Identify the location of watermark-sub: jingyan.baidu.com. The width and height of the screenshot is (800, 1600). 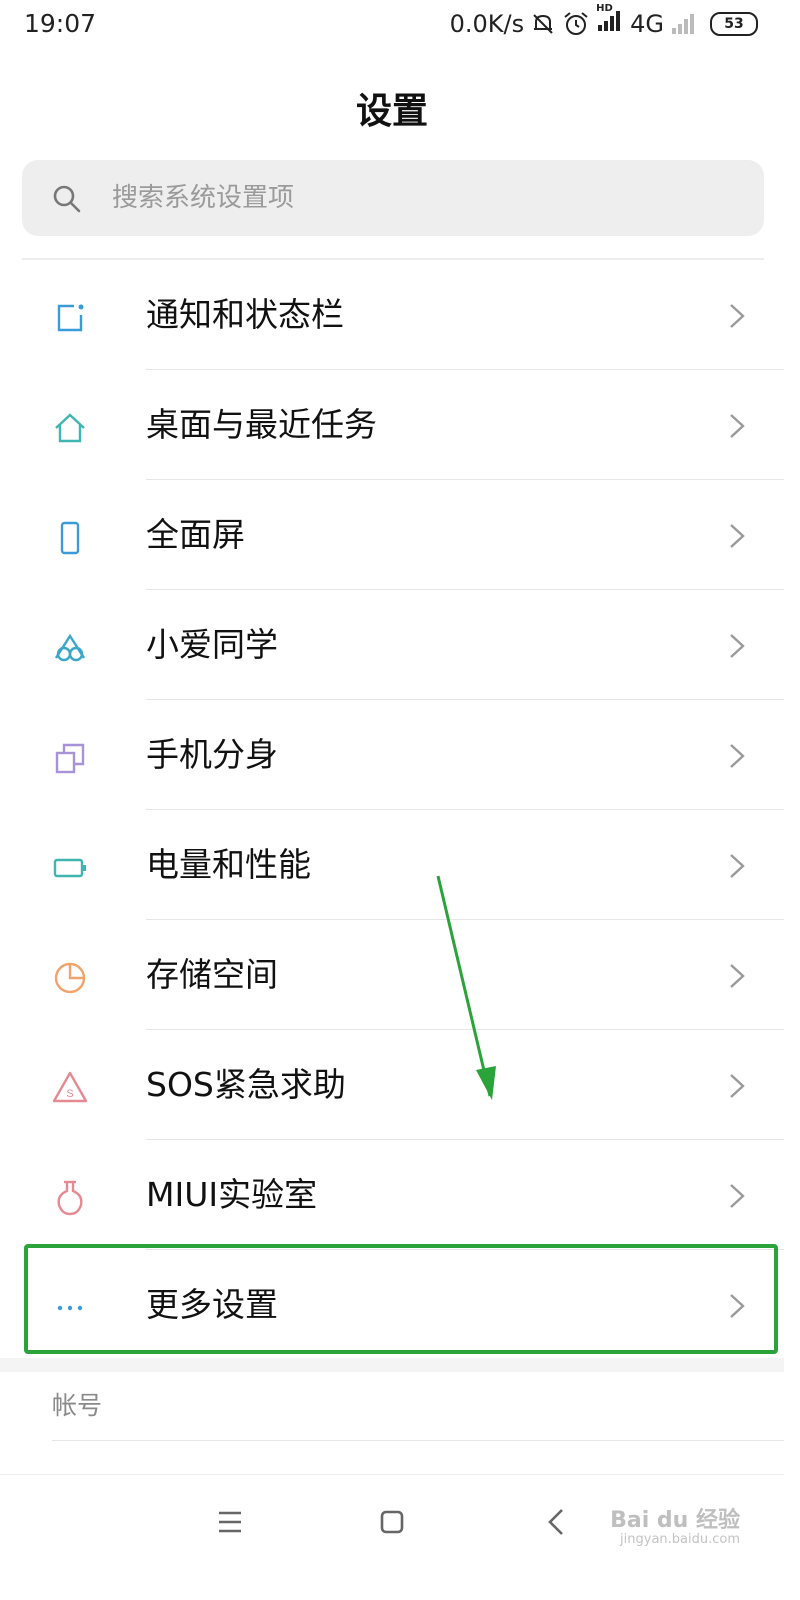
(680, 1539).